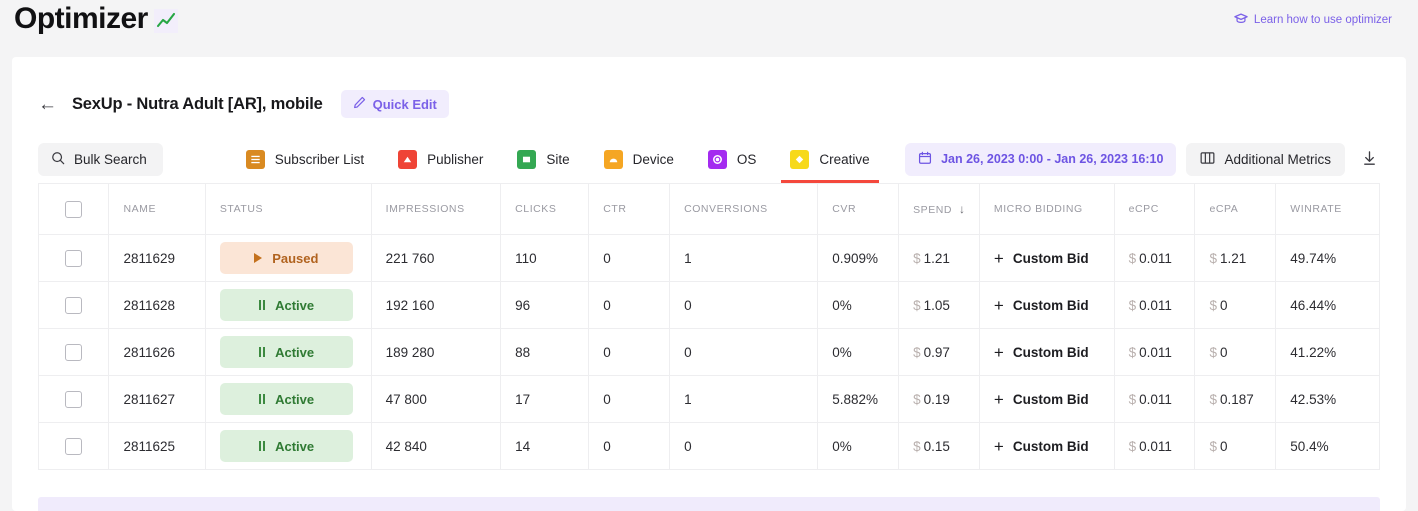 The image size is (1418, 511). What do you see at coordinates (1154, 209) in the screenshot?
I see `column-header-ecpc: eCPC` at bounding box center [1154, 209].